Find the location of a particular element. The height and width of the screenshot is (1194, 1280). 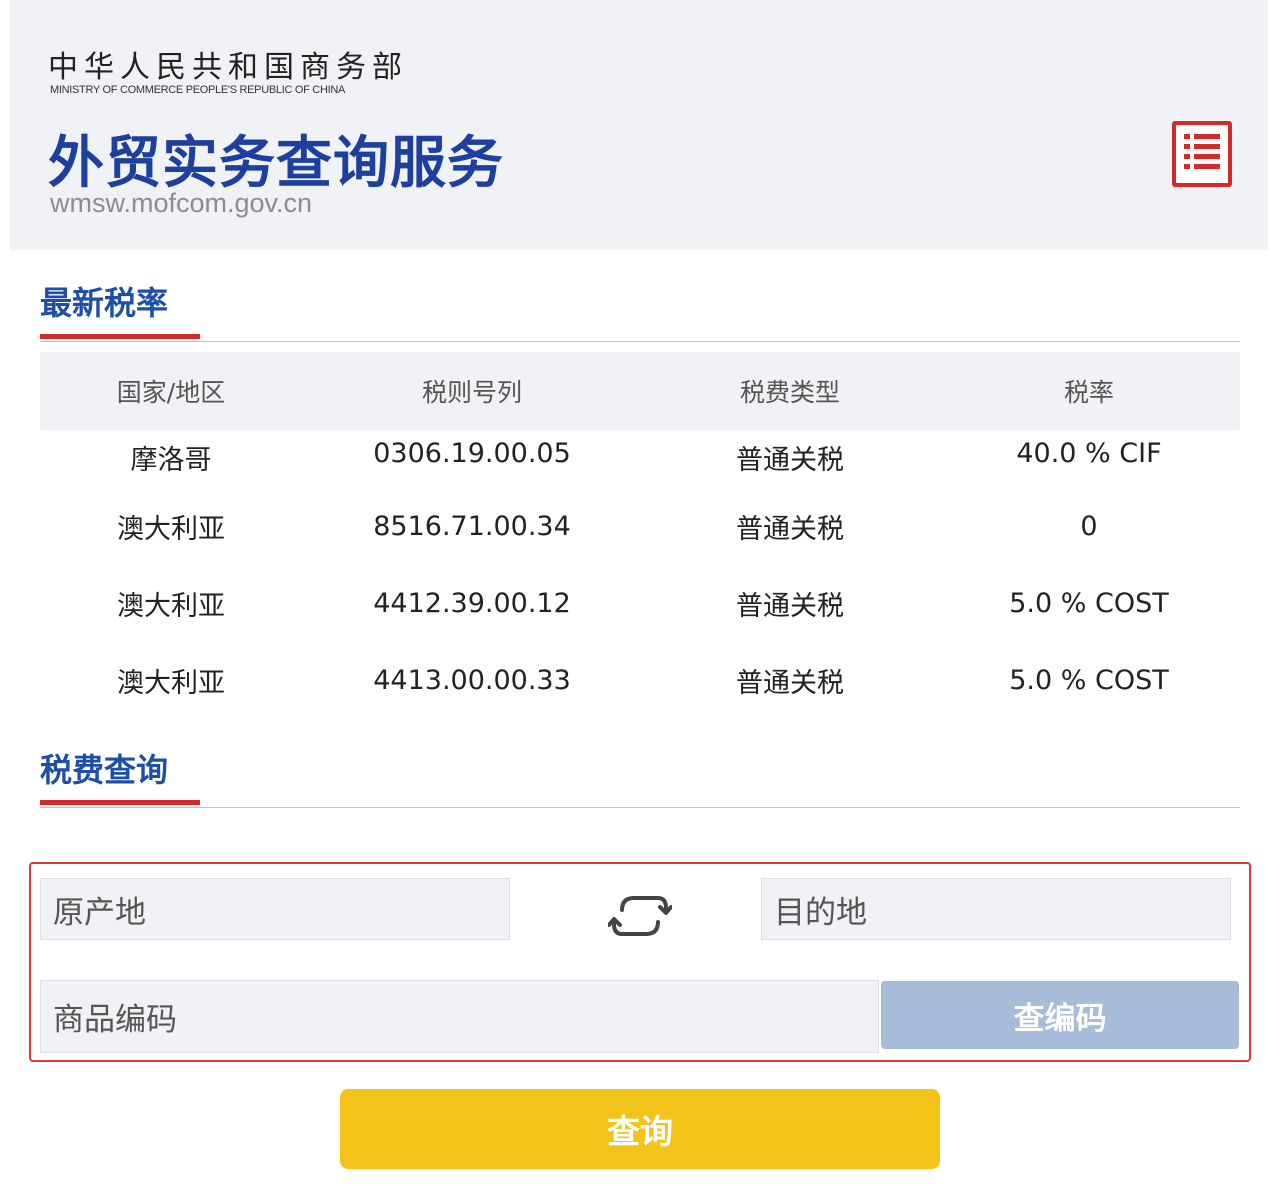

cell-tariff-code: 4413.00.00.33 is located at coordinates (472, 680).